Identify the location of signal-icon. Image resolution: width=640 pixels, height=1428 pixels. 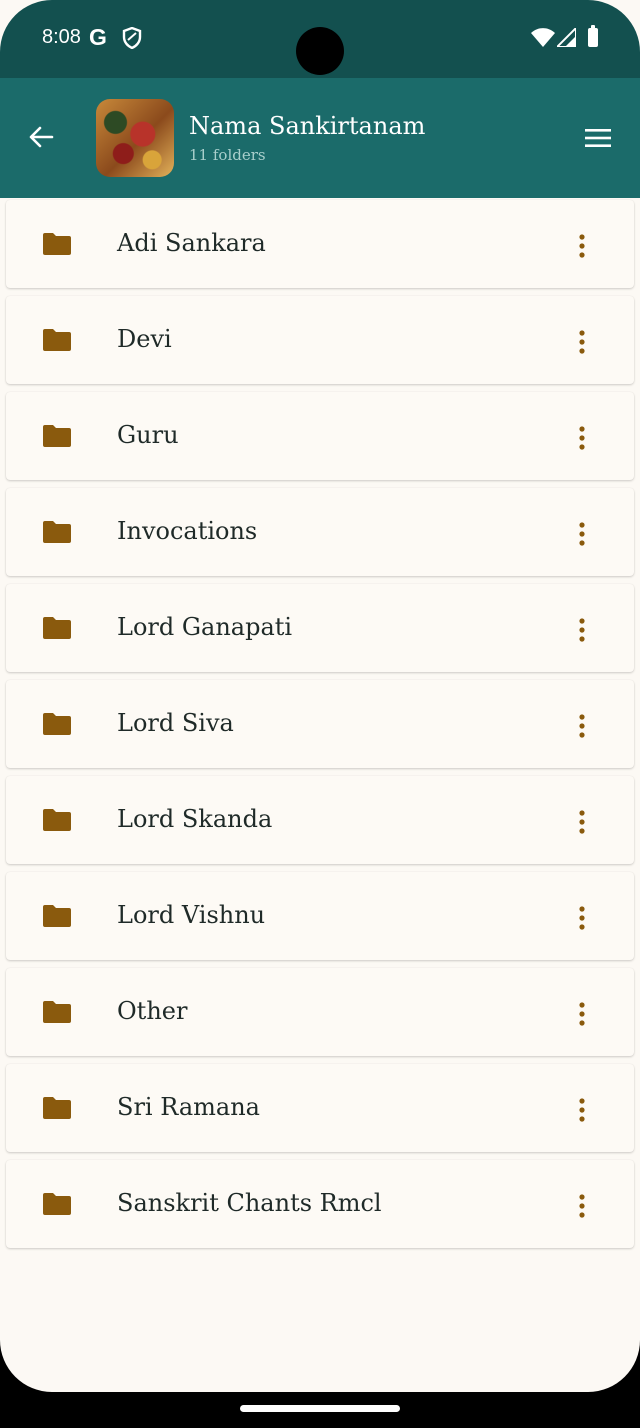
(565, 38).